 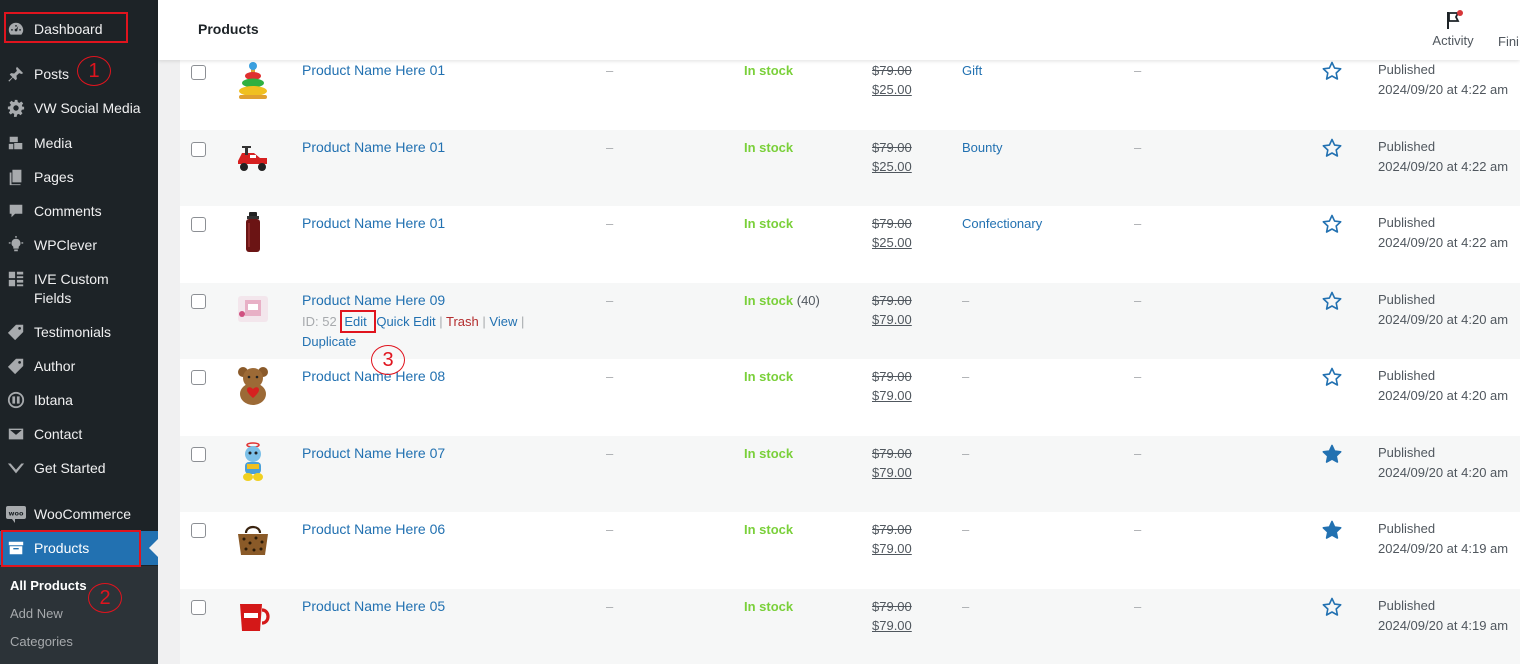 I want to click on annotation-box-edit, so click(x=358, y=321).